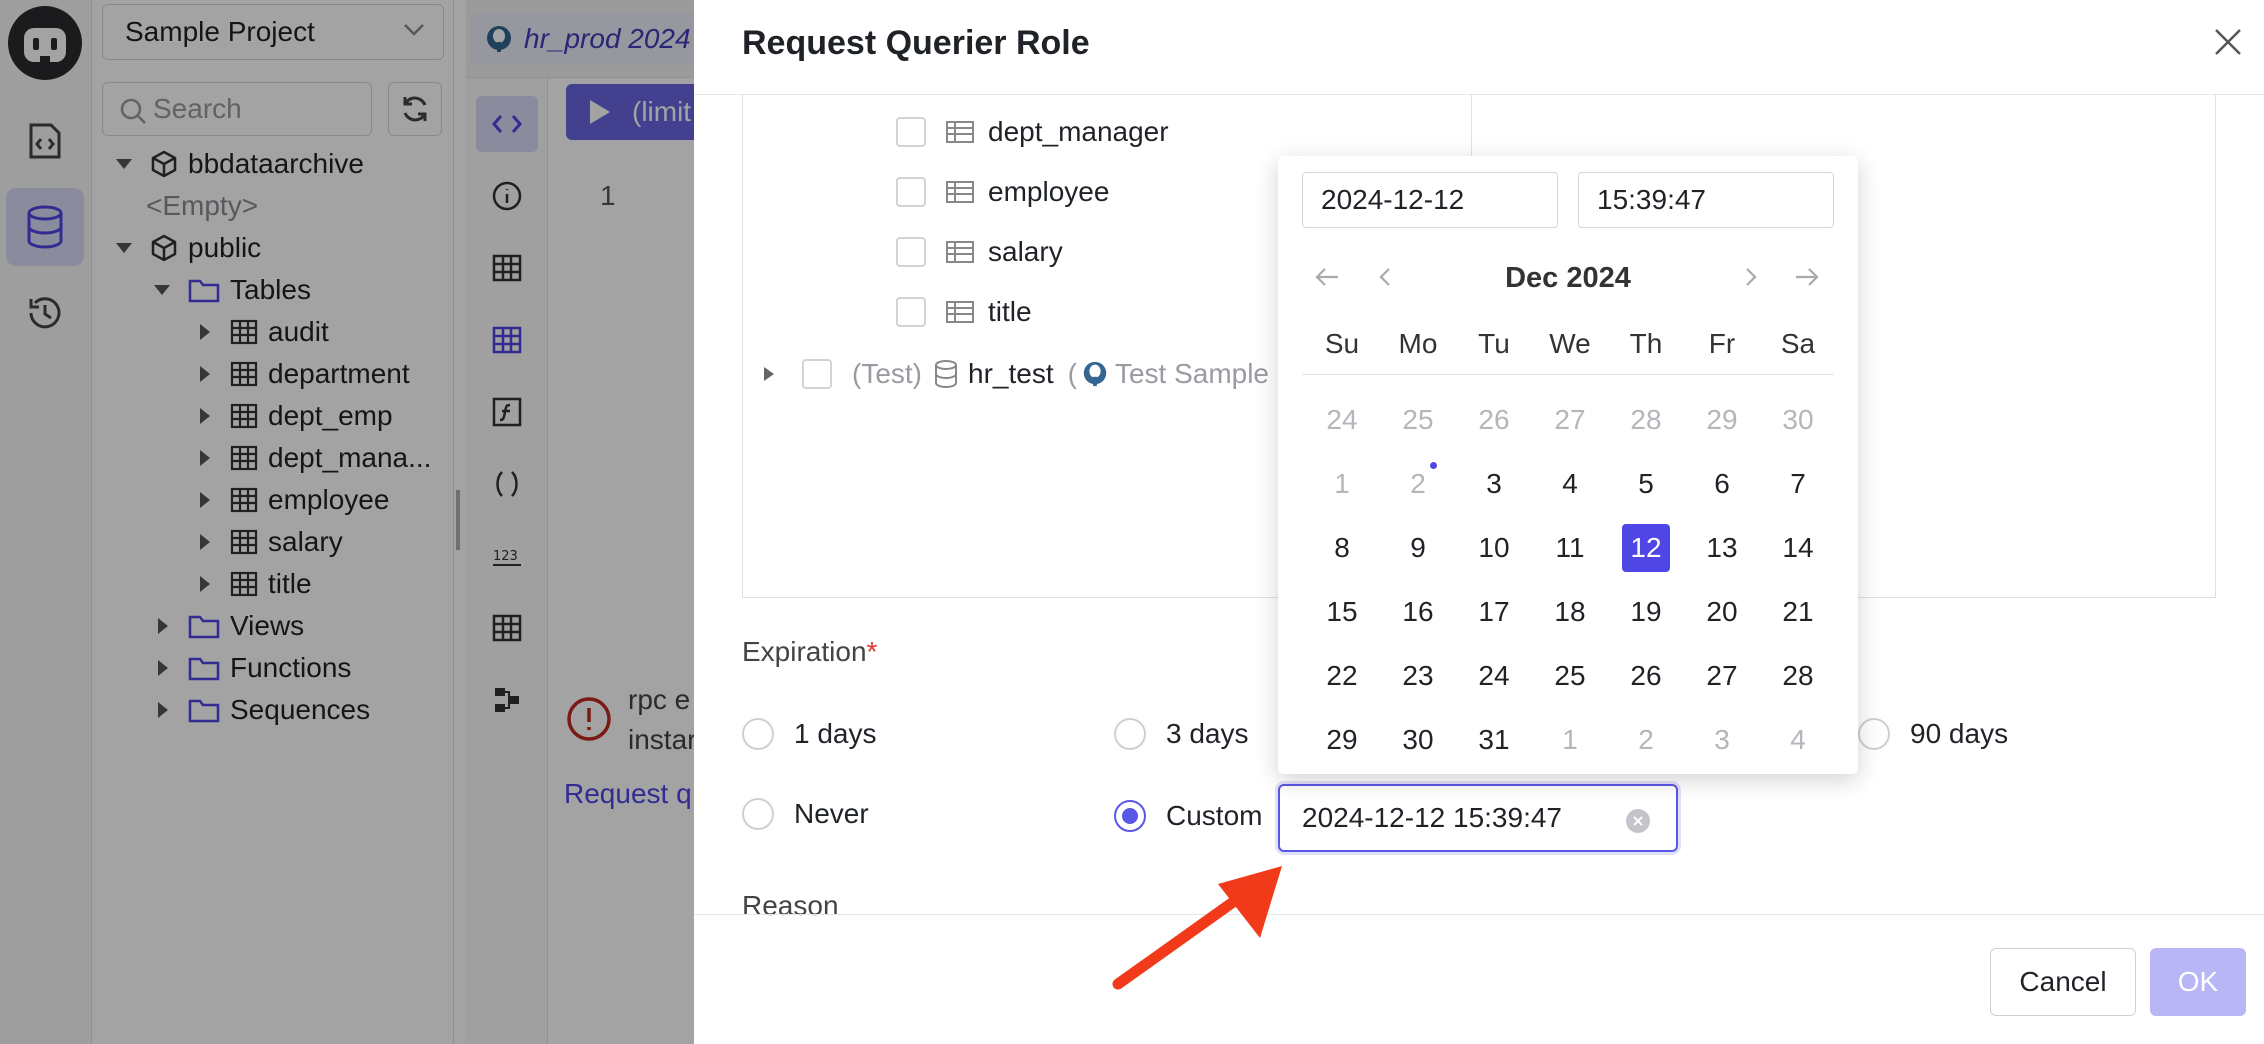  What do you see at coordinates (758, 734) in the screenshot?
I see `radio-1-day` at bounding box center [758, 734].